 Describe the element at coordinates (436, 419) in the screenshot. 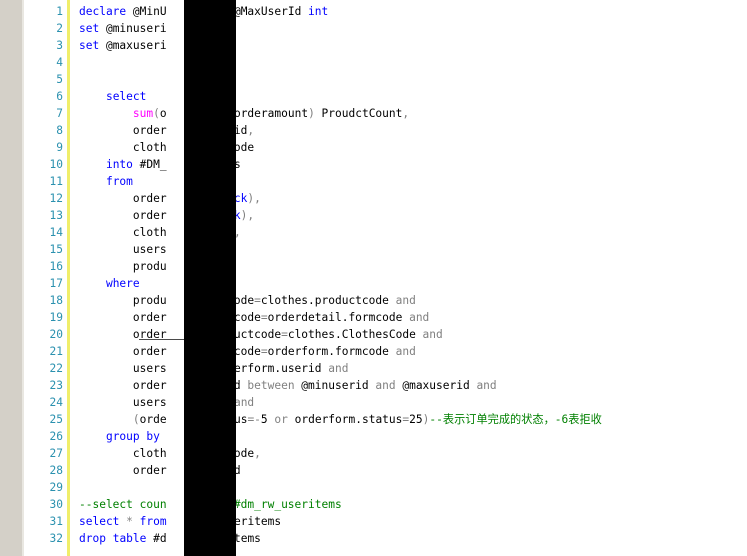

I see `comment-token: --` at that location.